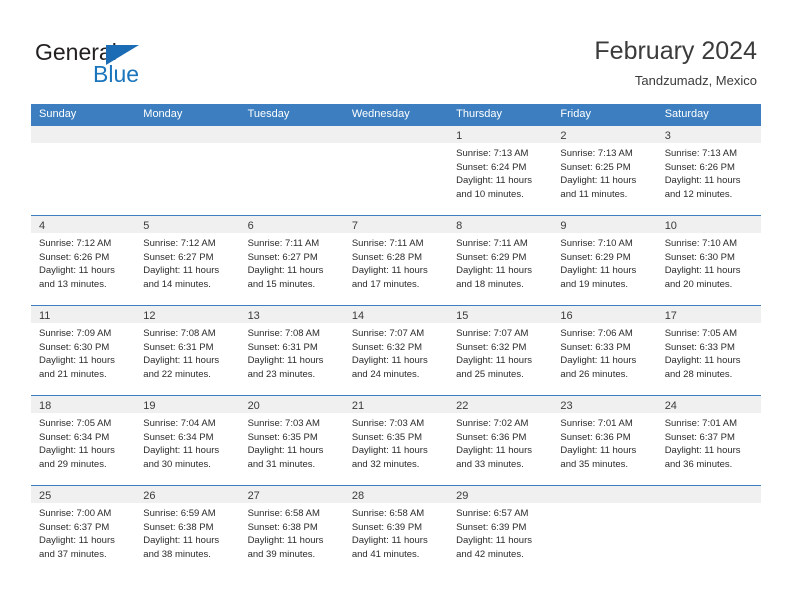  Describe the element at coordinates (670, 226) in the screenshot. I see `day-number: 10` at that location.